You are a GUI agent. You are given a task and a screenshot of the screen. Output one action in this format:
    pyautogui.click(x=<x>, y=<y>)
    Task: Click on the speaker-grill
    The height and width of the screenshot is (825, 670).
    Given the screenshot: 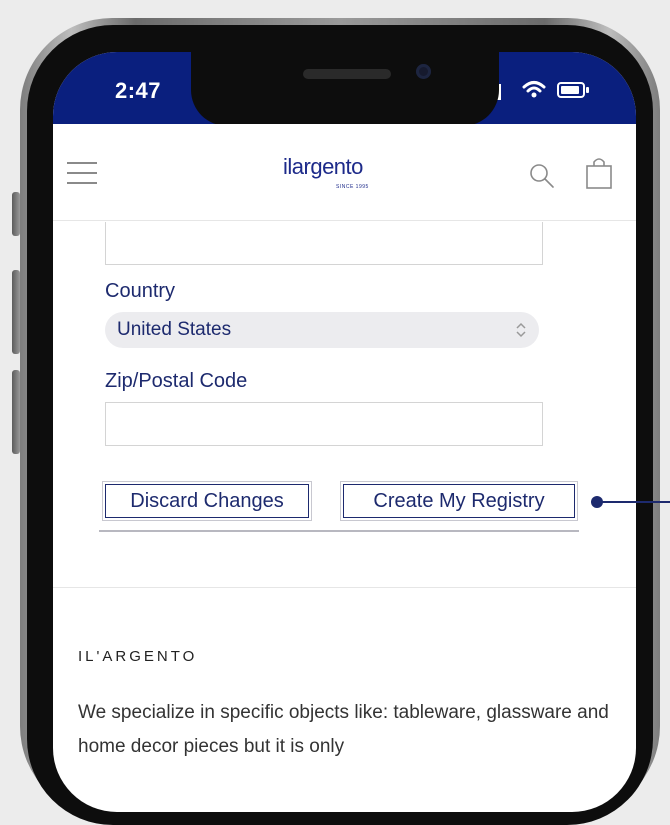 What is the action you would take?
    pyautogui.click(x=347, y=74)
    